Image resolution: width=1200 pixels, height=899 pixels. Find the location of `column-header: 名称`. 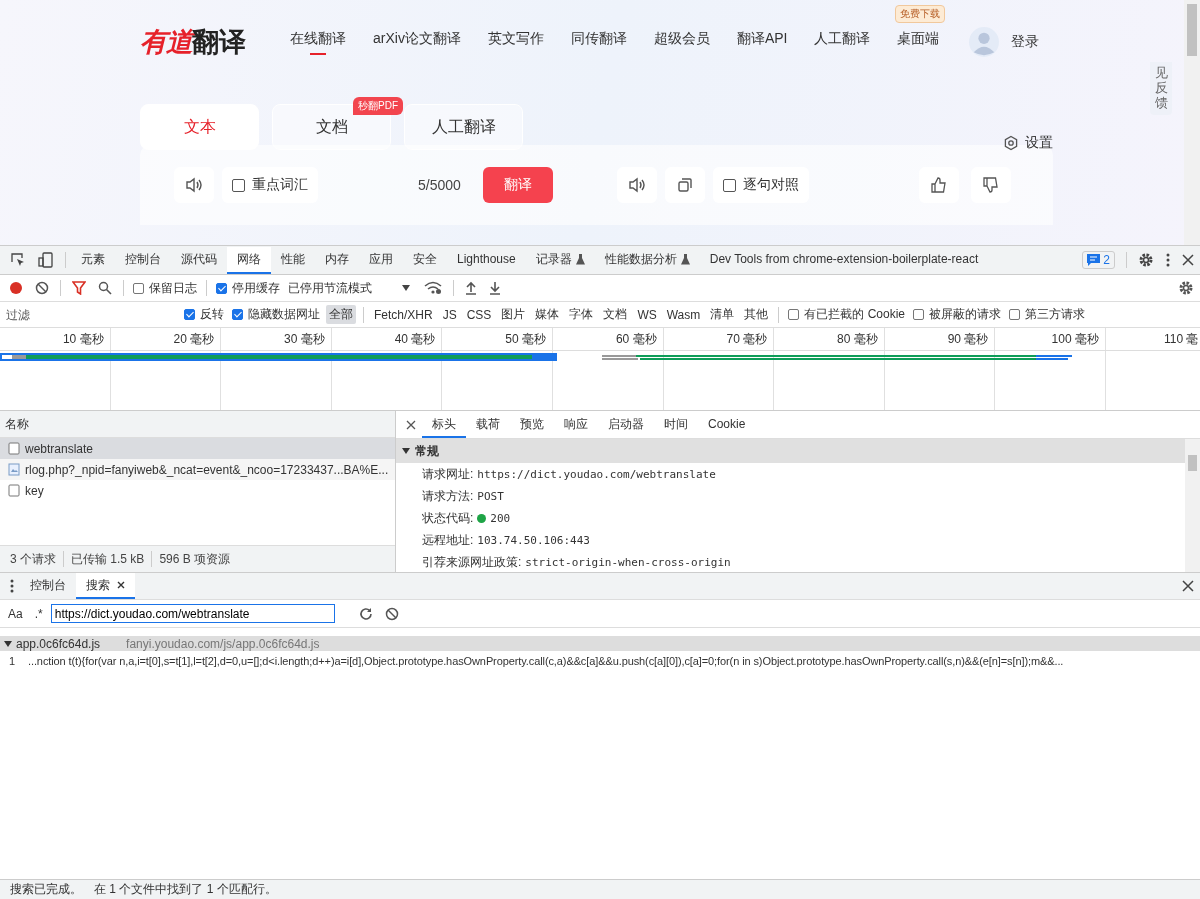

column-header: 名称 is located at coordinates (197, 424).